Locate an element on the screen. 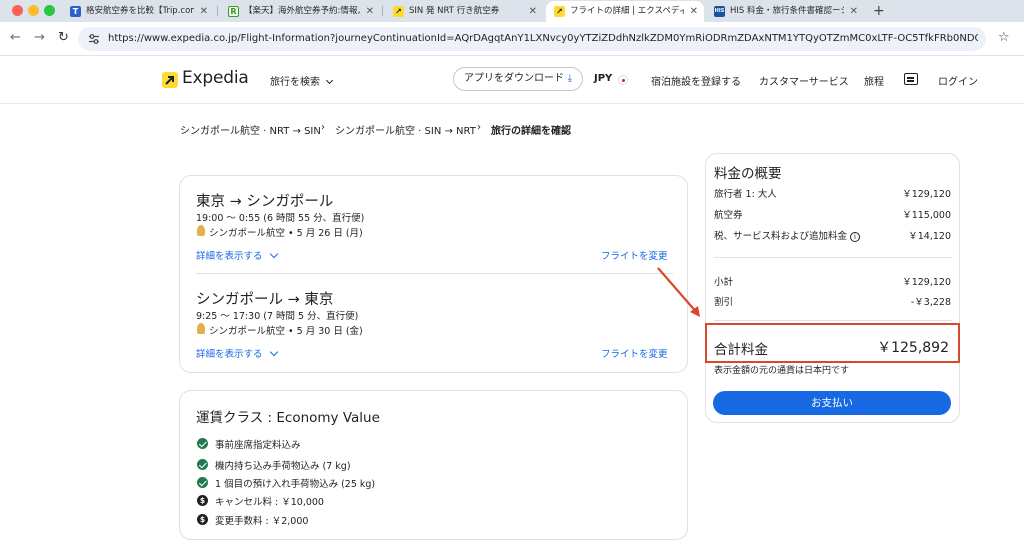  discount-value: -￥3,228 is located at coordinates (930, 302).